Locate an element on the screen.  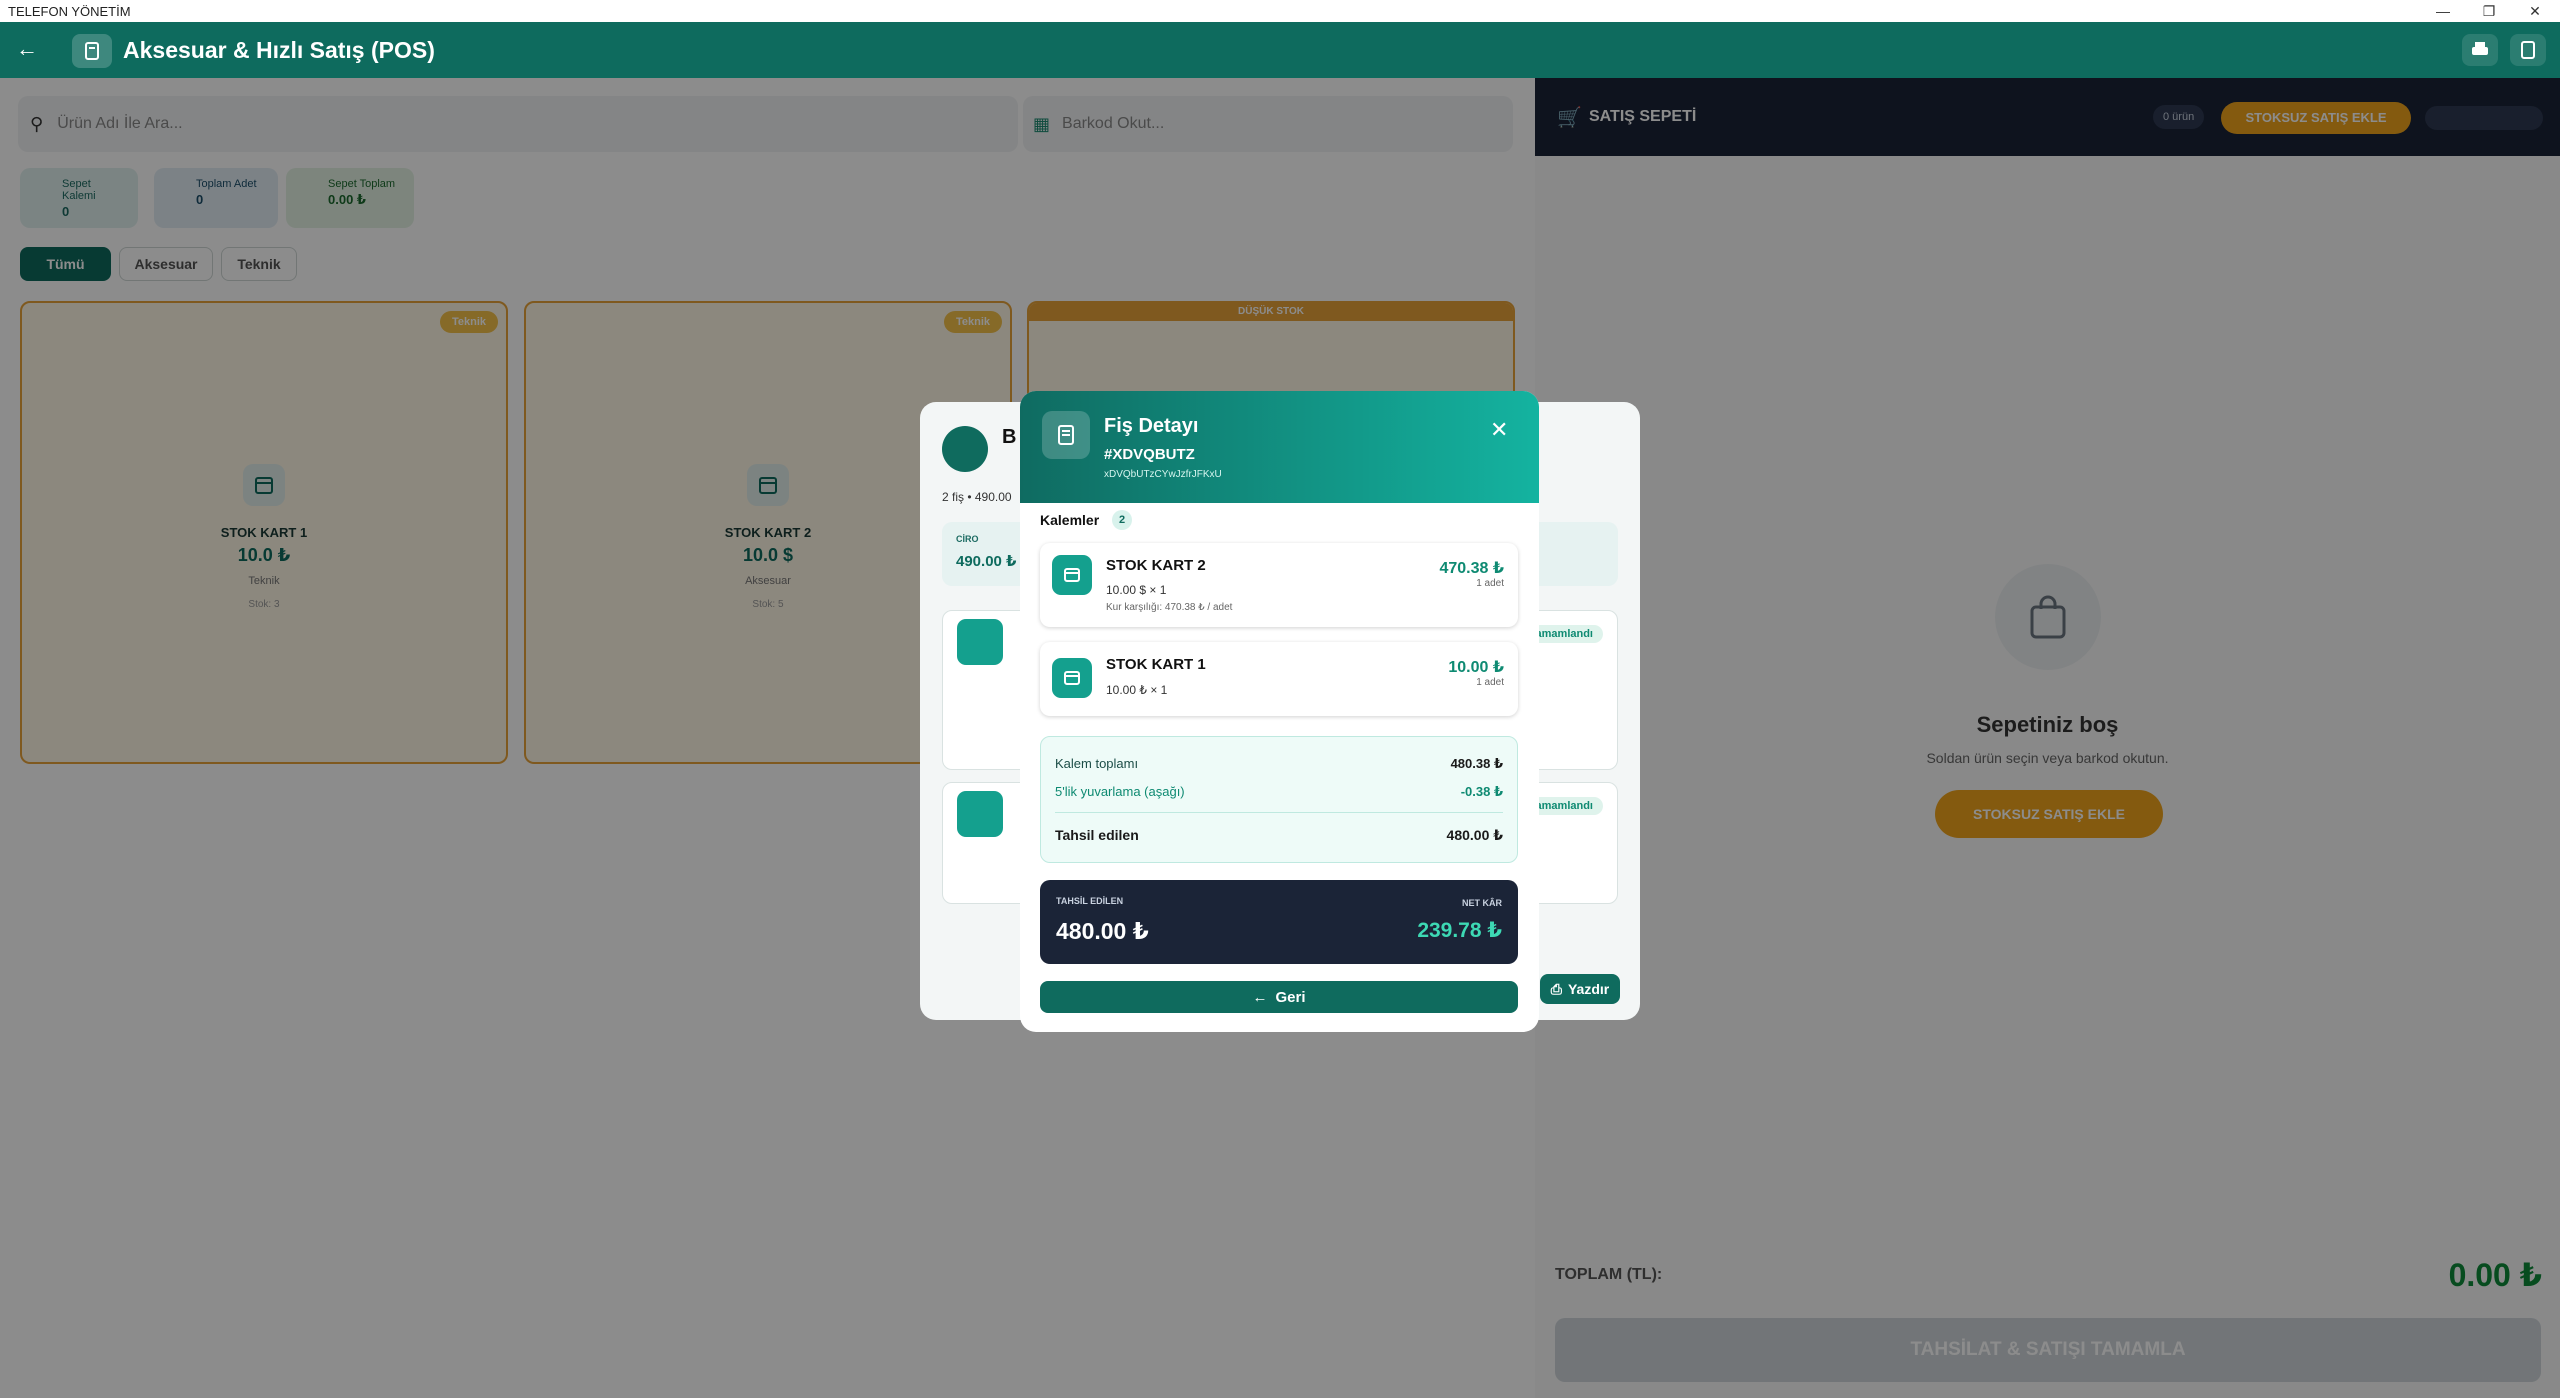
window-titlebar: TELEFON YÖNETİM — ❐ ✕ is located at coordinates (1280, 11).